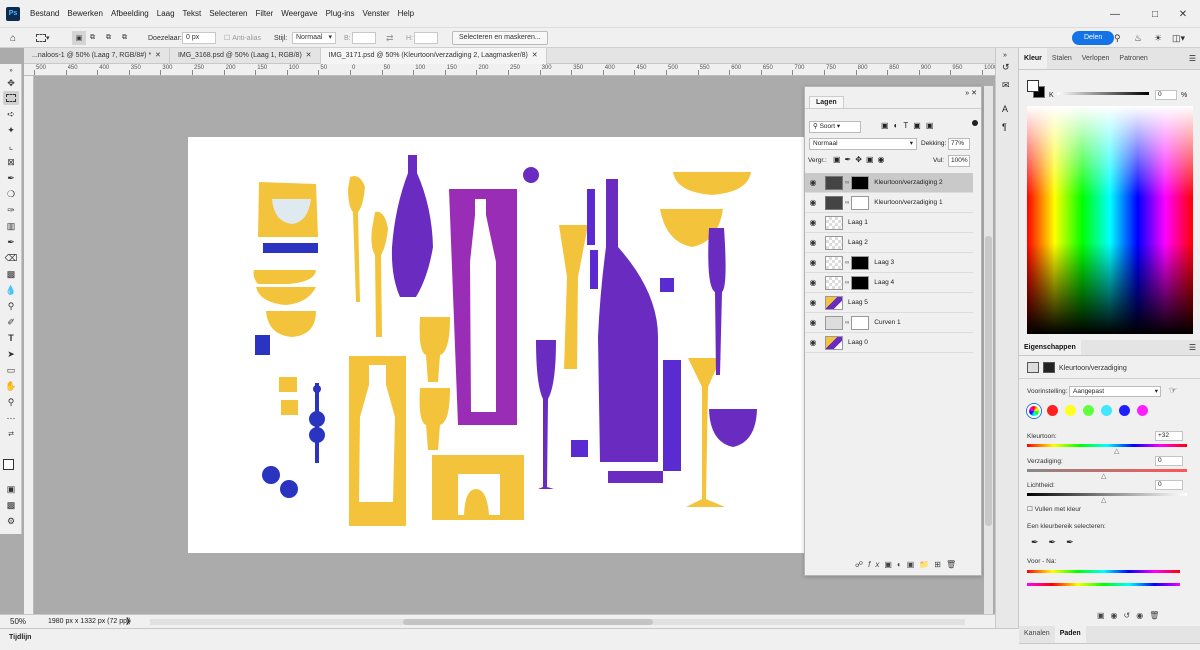 This screenshot has height=650, width=1200. Describe the element at coordinates (1005, 55) in the screenshot. I see `collapse-icon: »` at that location.